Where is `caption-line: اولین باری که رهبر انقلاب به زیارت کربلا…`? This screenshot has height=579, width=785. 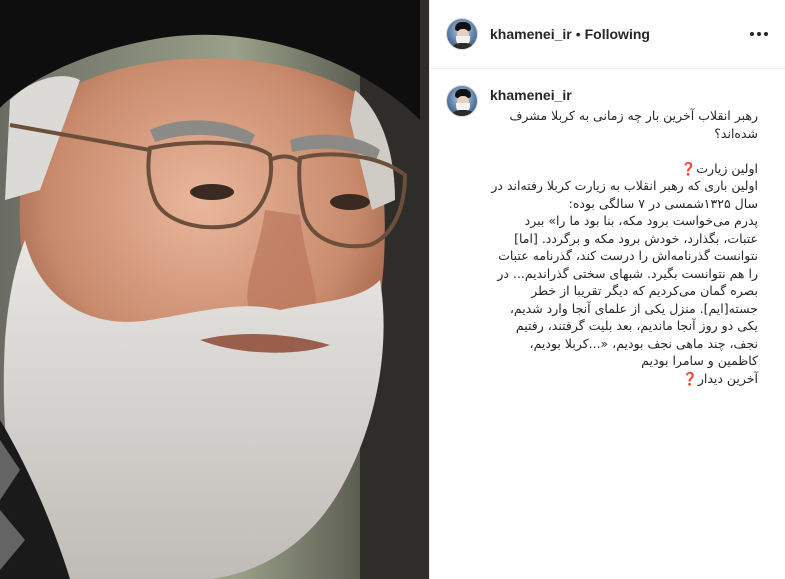 caption-line: اولین باری که رهبر انقلاب به زیارت کربلا… is located at coordinates (624, 194).